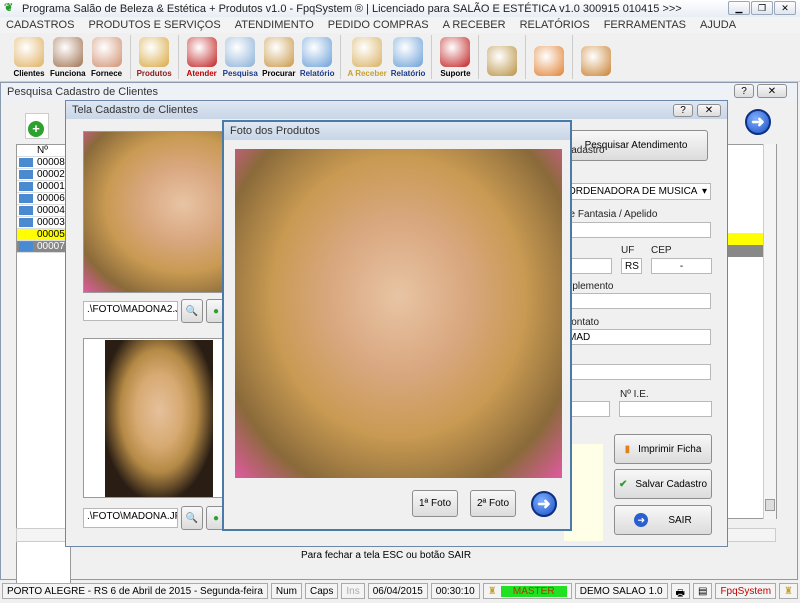  I want to click on toolbar-button-0: Clientes, so click(29, 57).